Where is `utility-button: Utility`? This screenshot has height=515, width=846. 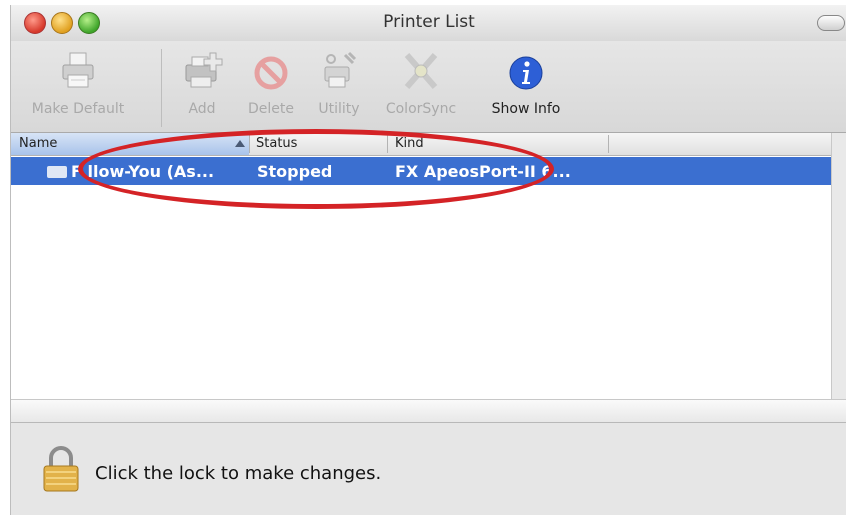 utility-button: Utility is located at coordinates (339, 82).